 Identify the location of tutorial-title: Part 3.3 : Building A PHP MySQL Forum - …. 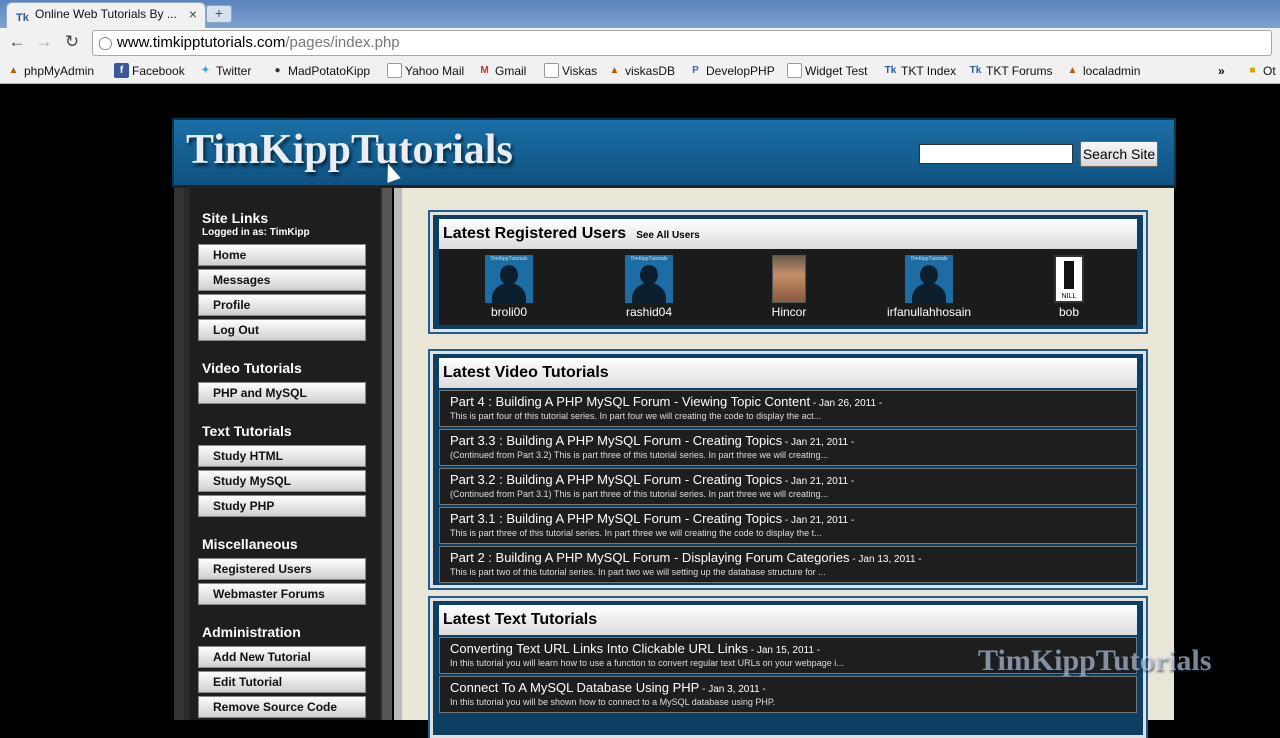
(616, 440).